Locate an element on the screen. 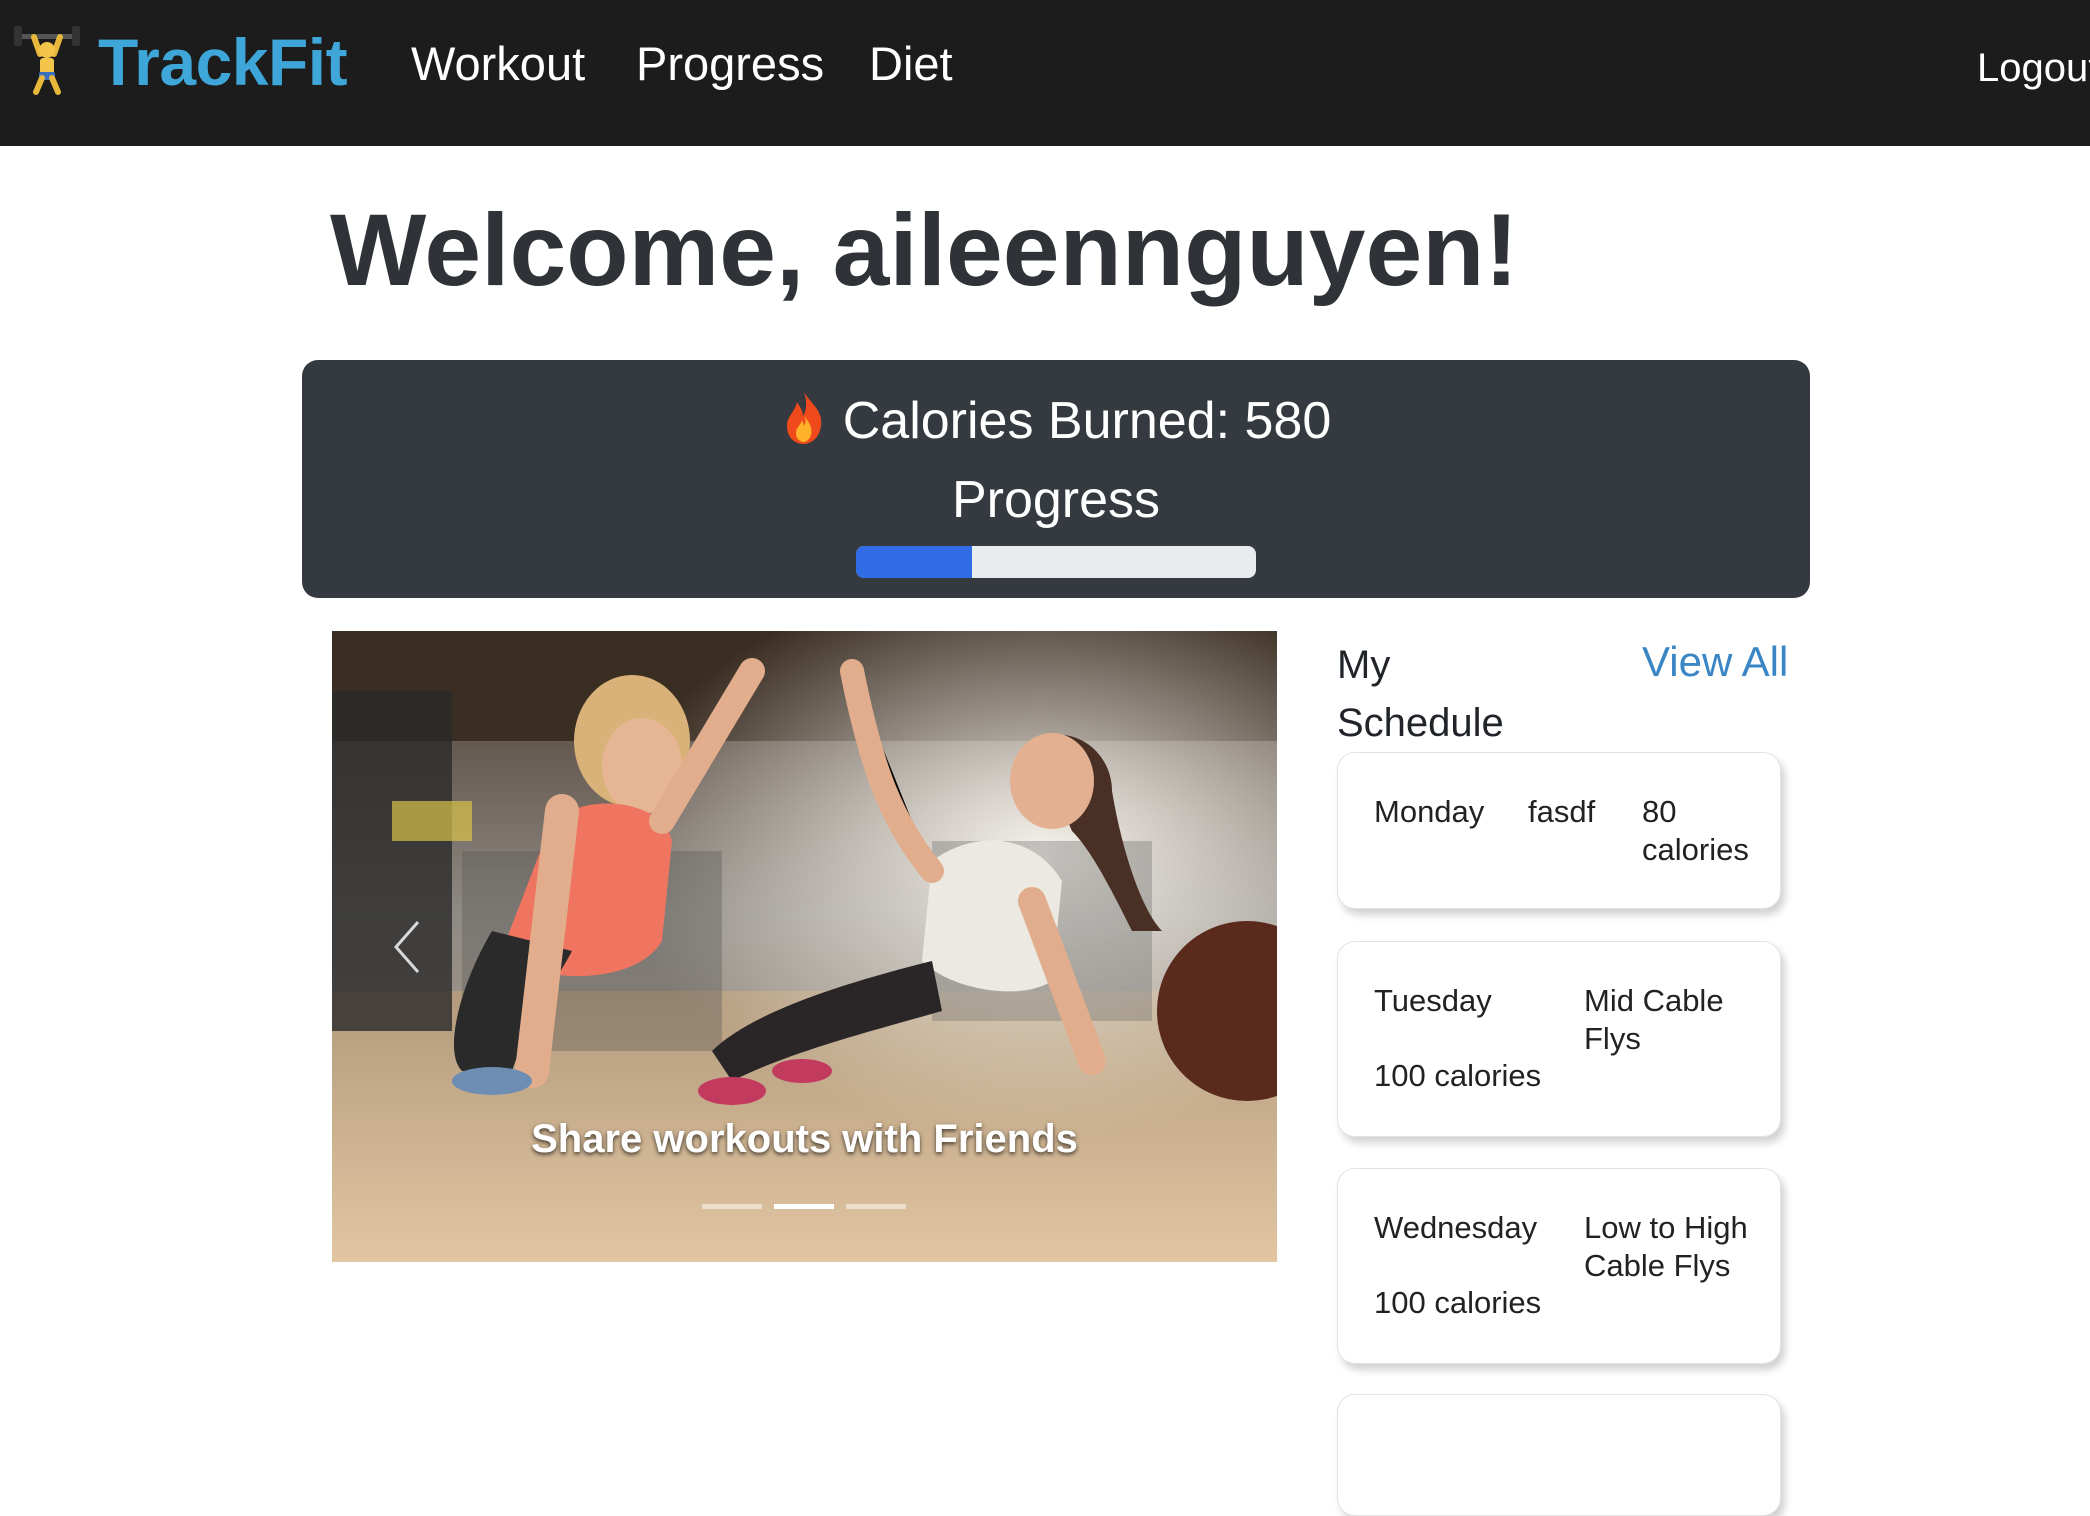 This screenshot has height=1516, width=2090. calories-line: Calories Burned: 580 is located at coordinates (1056, 420).